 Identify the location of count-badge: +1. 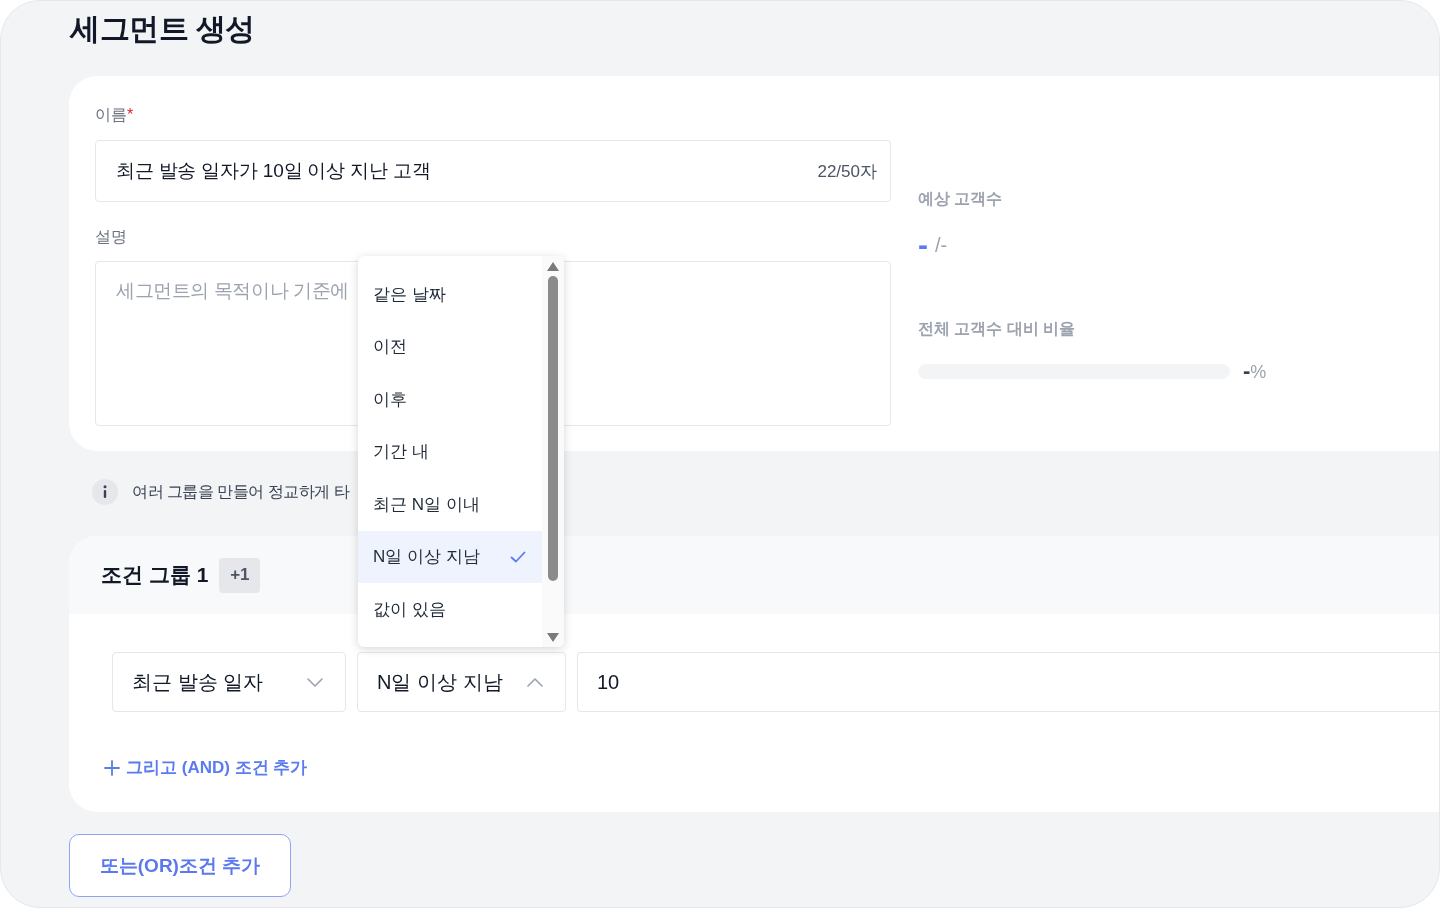
(240, 575).